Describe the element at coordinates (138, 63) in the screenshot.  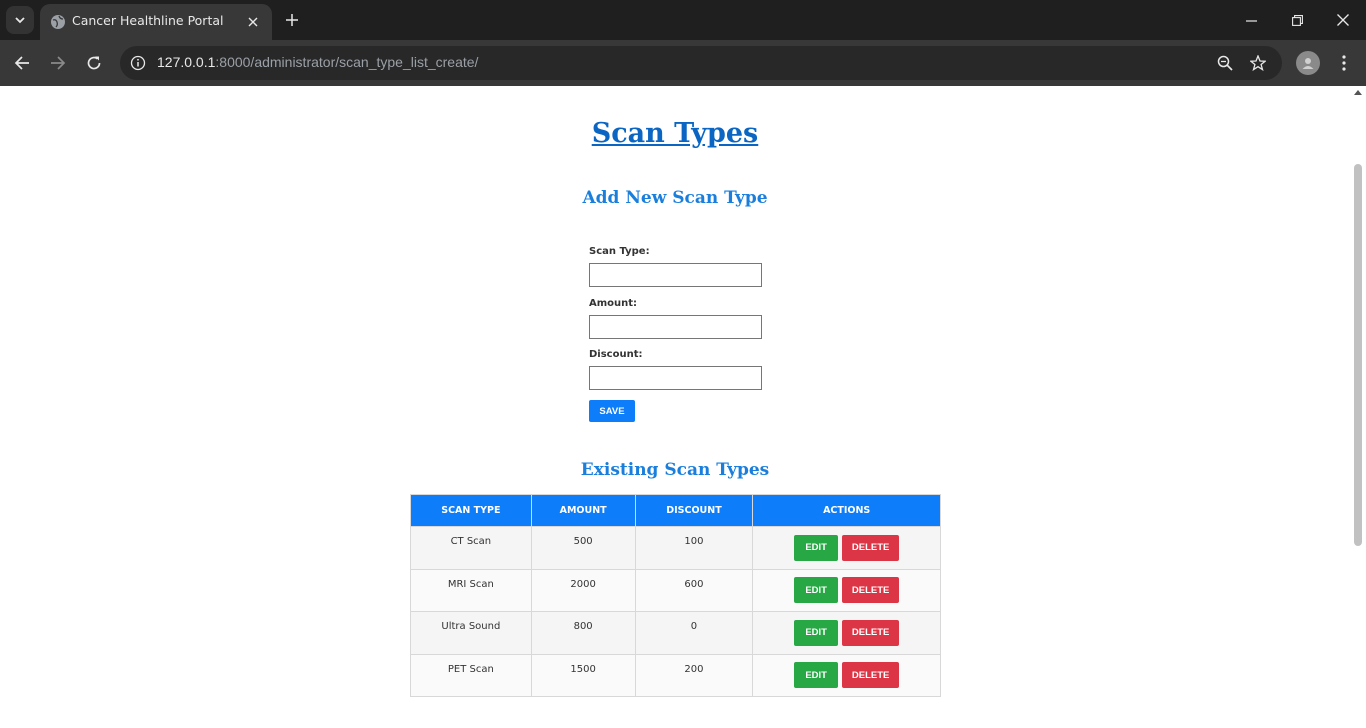
I see `site-info-icon` at that location.